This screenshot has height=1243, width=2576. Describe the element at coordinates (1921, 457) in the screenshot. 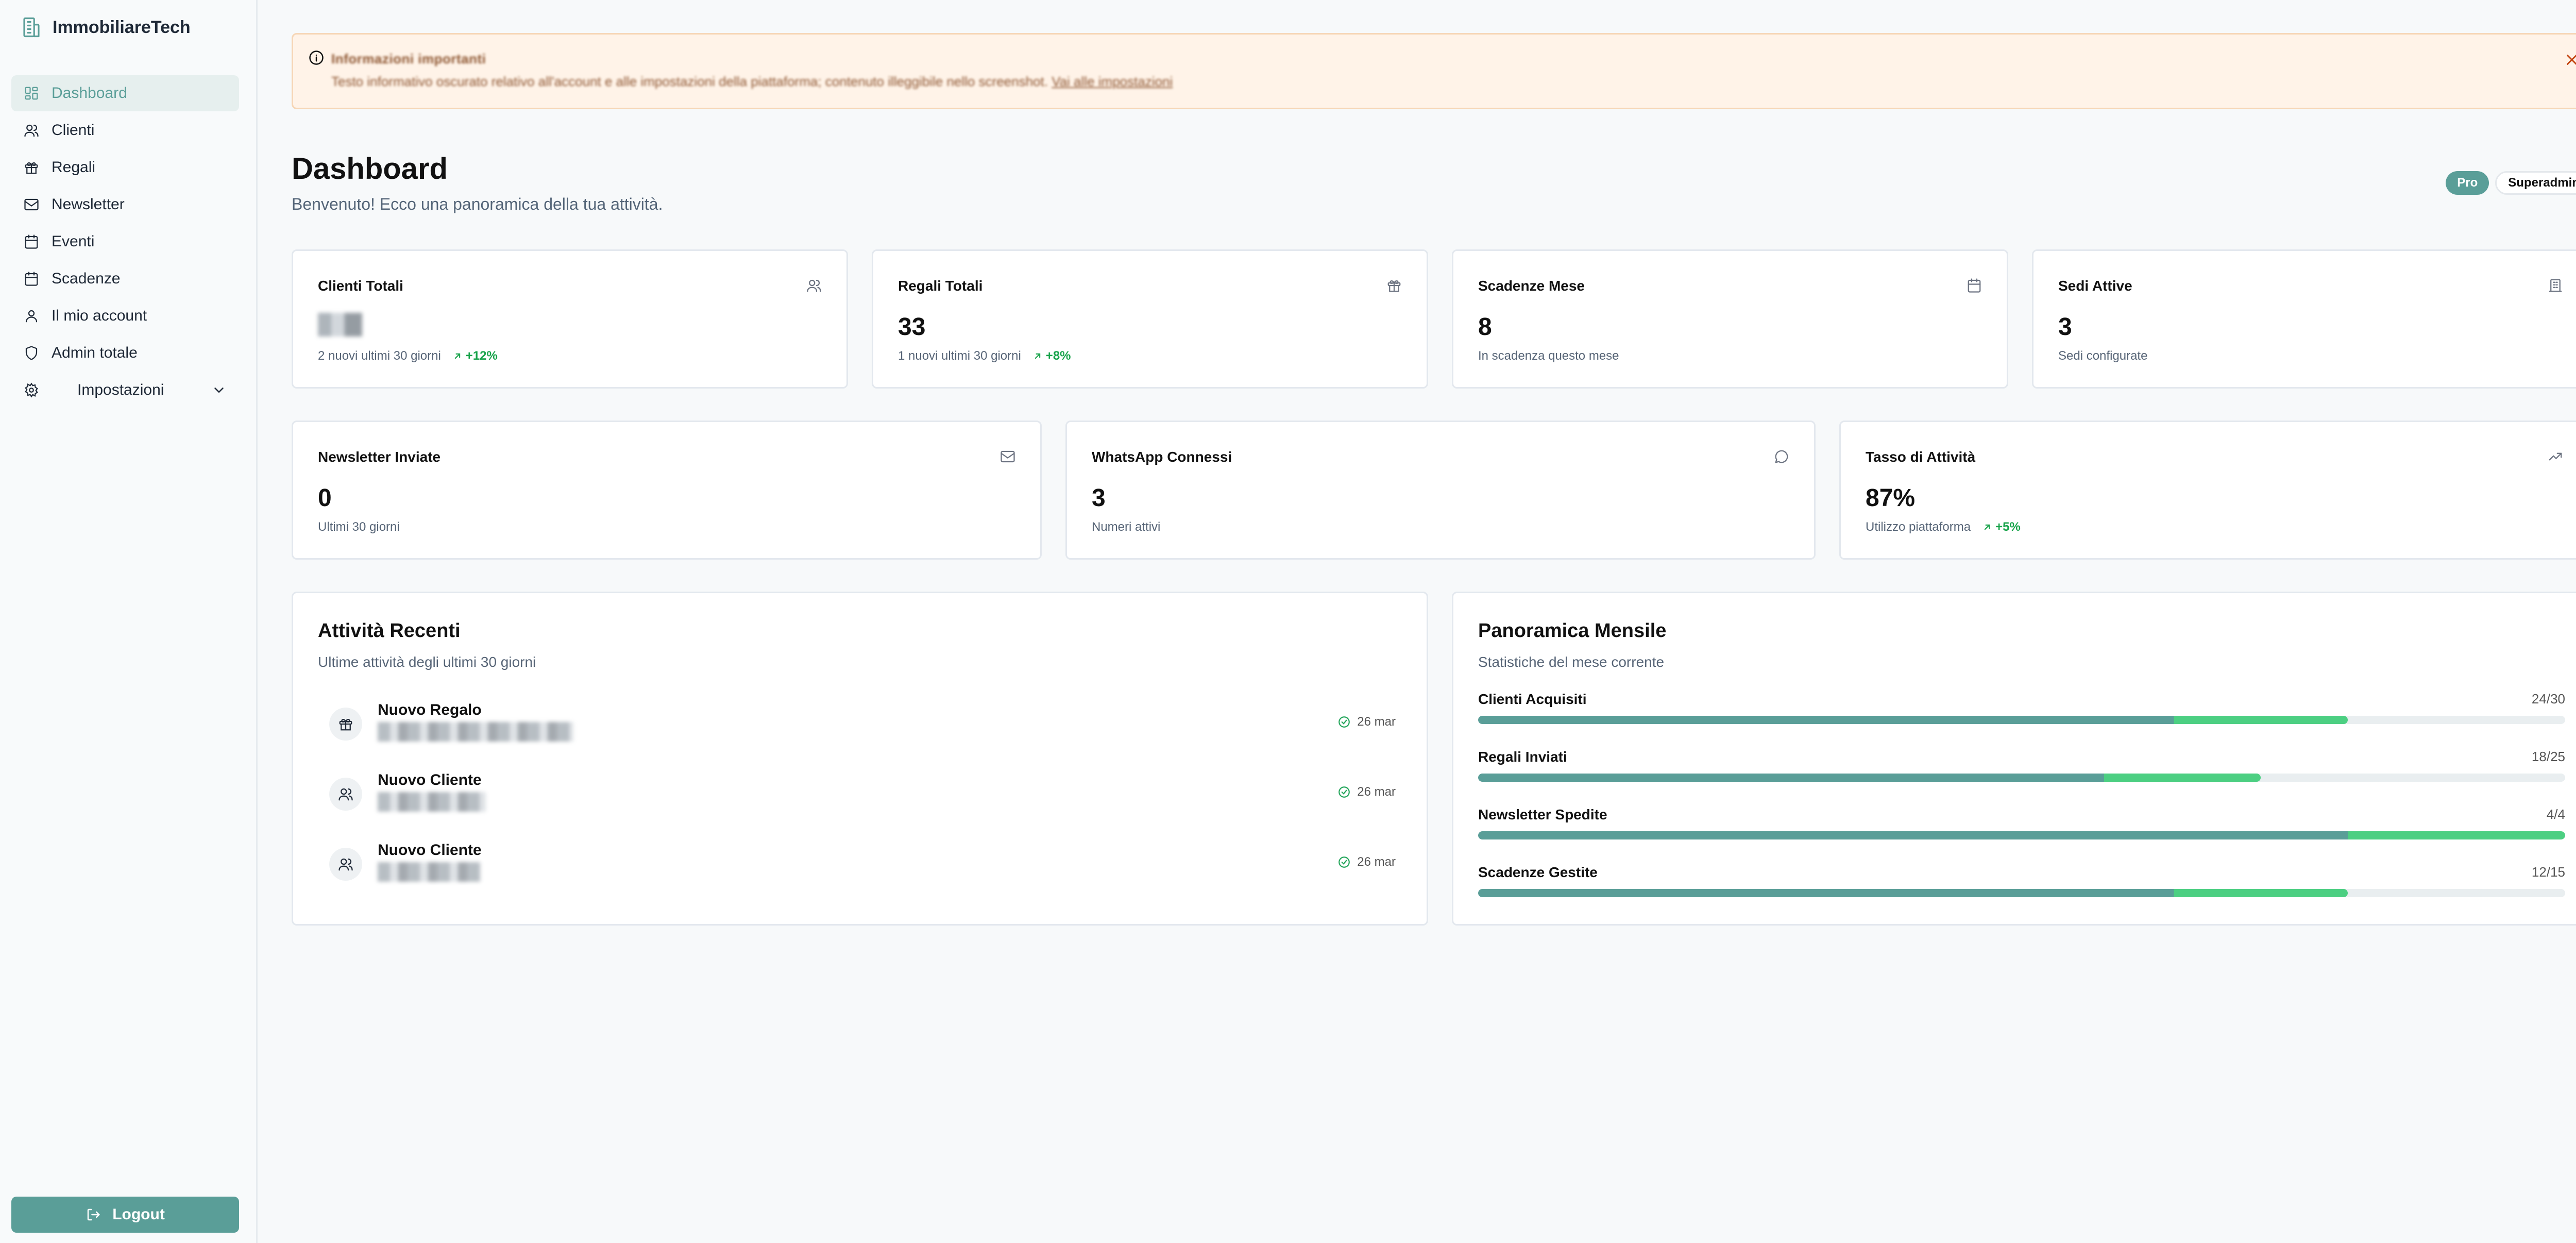

I see `stat-title: Tasso di Attività` at that location.